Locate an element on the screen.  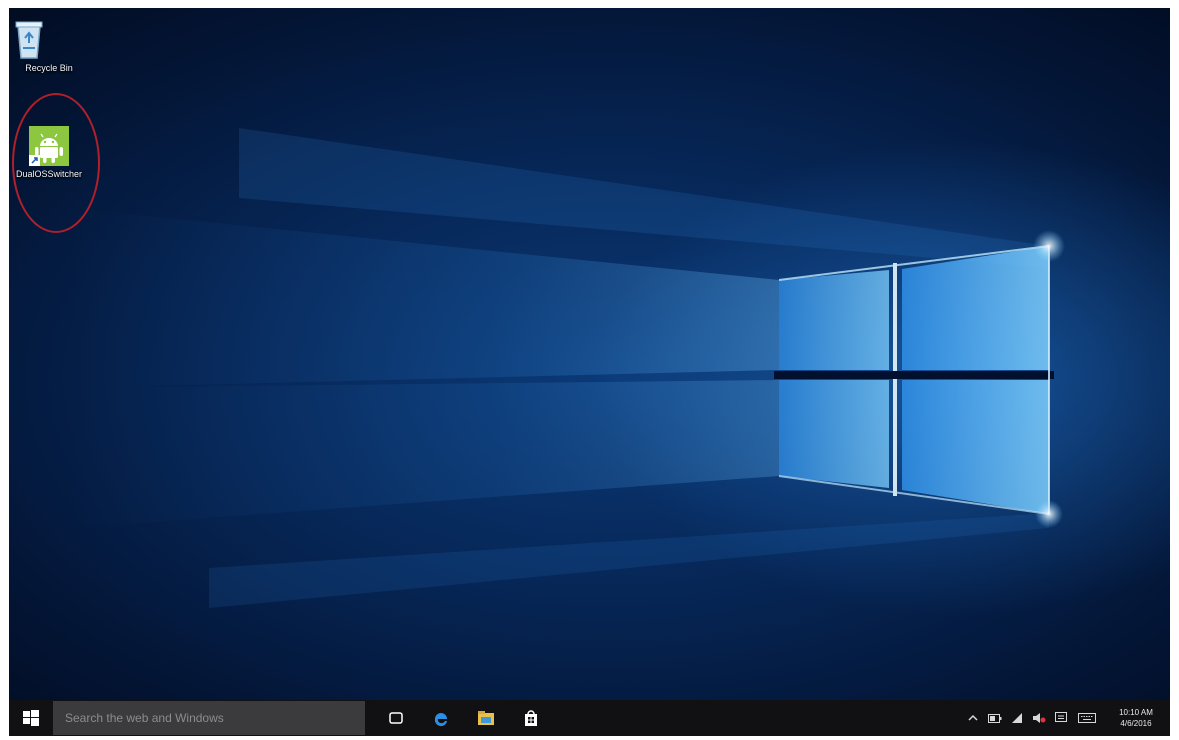
store-icon is located at coordinates (530, 718).